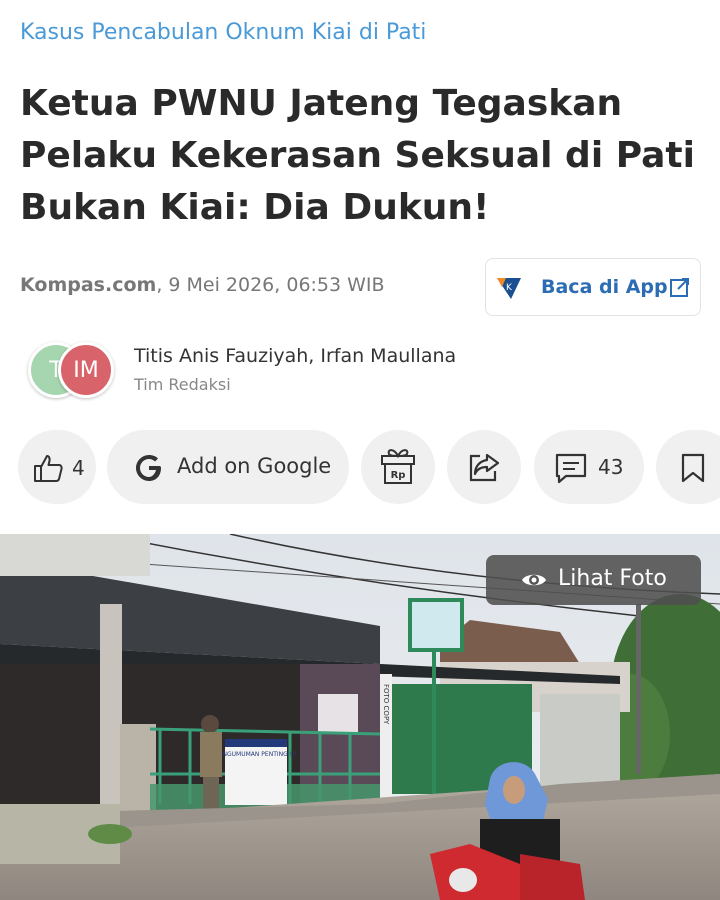 The image size is (720, 900). Describe the element at coordinates (589, 467) in the screenshot. I see `comment-button: 43` at that location.